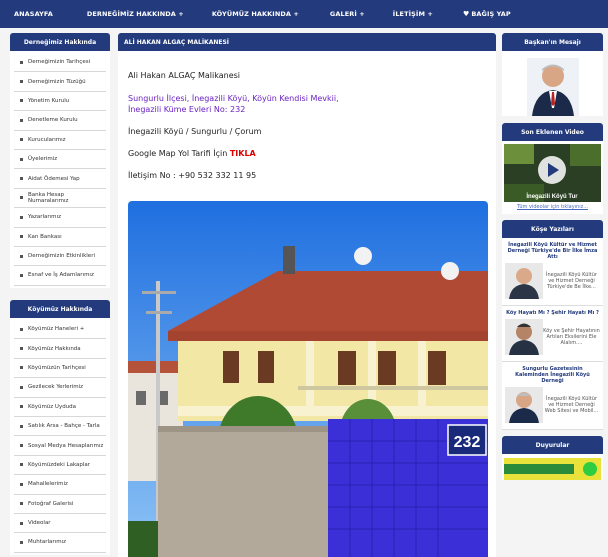 This screenshot has width=608, height=557. Describe the element at coordinates (57, 367) in the screenshot. I see `village-menu-item-label: Köyümüzün Tarihçesi` at that location.